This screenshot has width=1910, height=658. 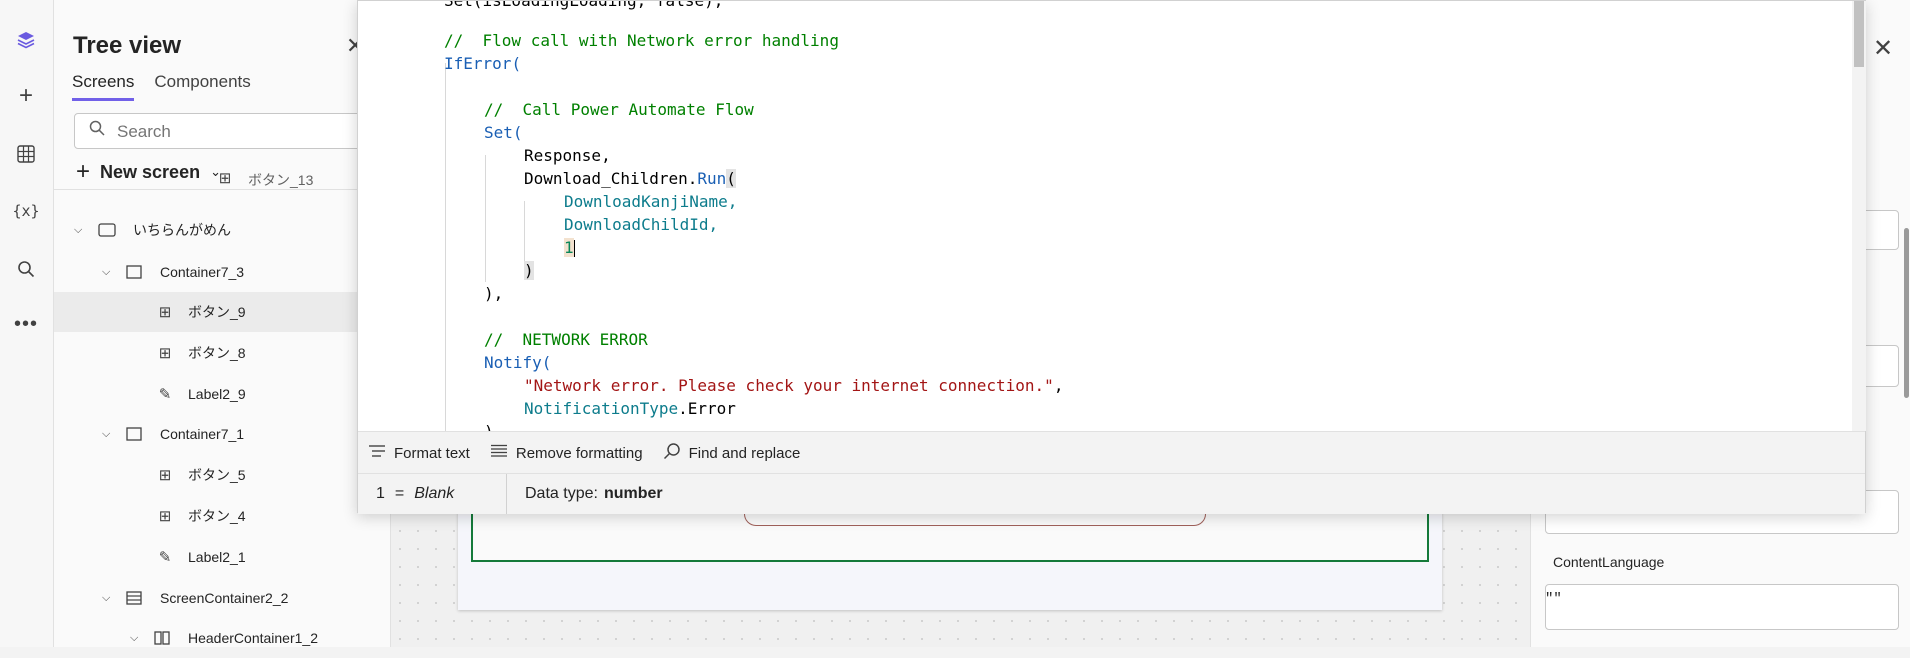 I want to click on find-replace-button: Find and replace, so click(x=731, y=453).